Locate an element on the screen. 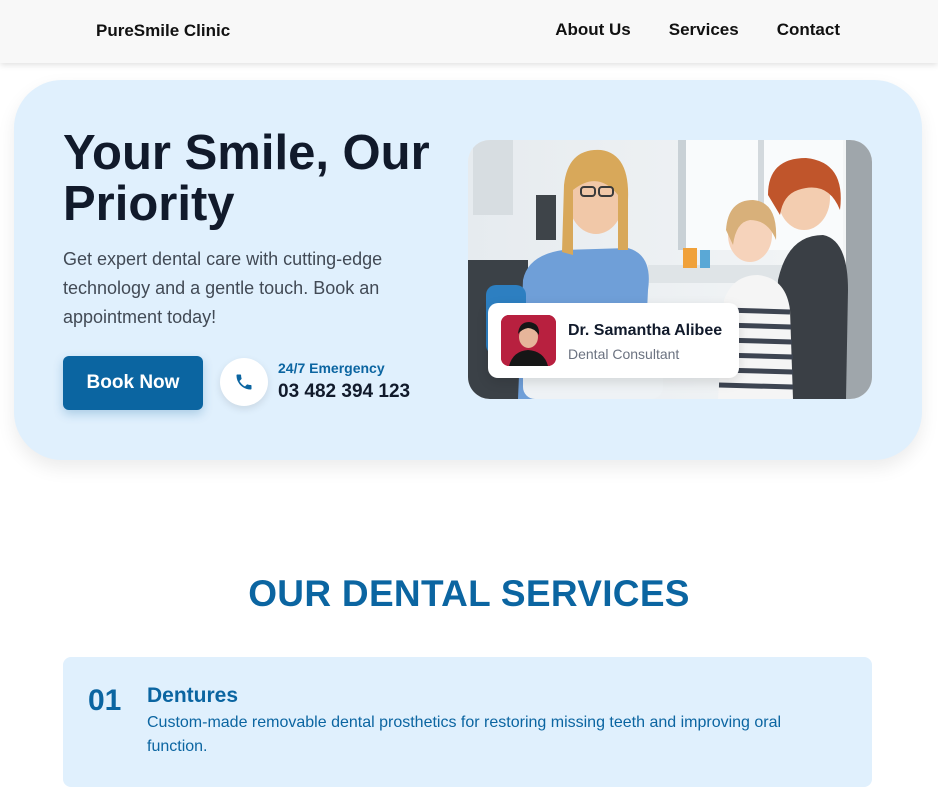 Image resolution: width=938 pixels, height=787 pixels. hero-title: Your Smile, Our Priority is located at coordinates (246, 178).